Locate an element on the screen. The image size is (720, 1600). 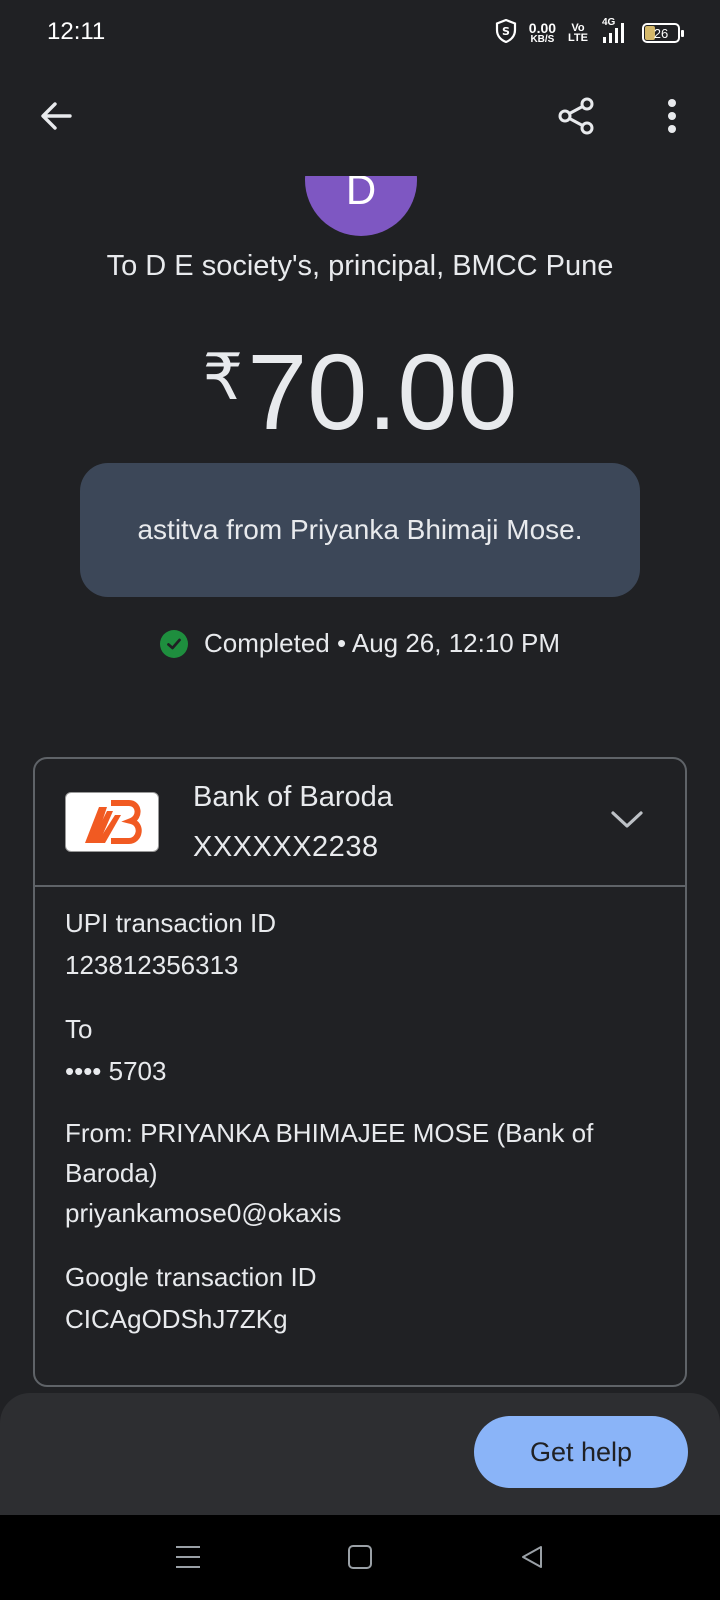
system-nav-bar is located at coordinates (360, 1557).